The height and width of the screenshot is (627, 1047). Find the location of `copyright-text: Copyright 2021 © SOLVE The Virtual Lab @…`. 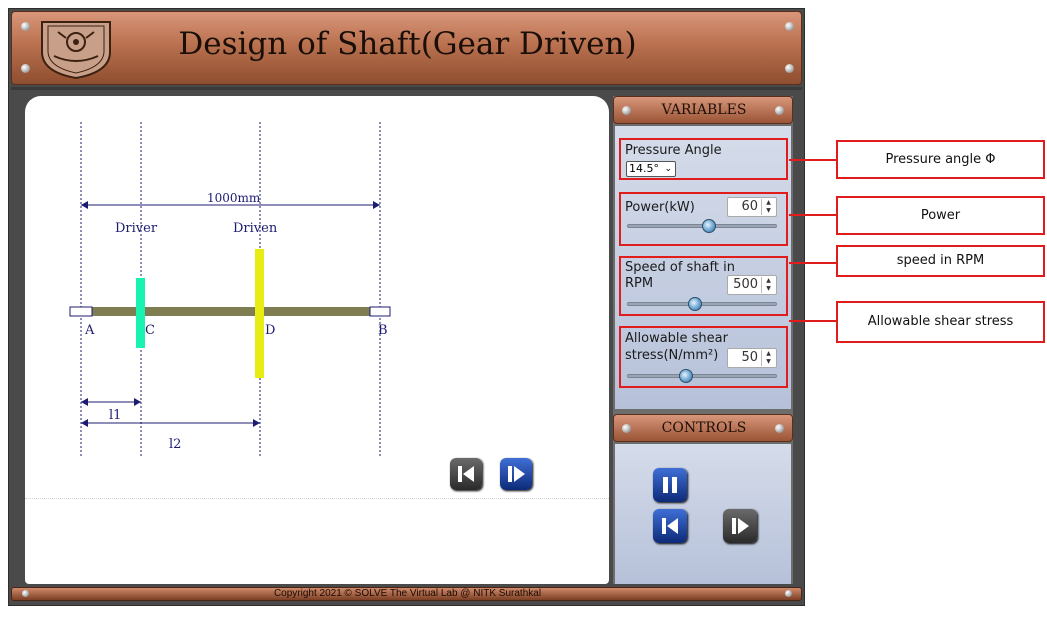

copyright-text: Copyright 2021 © SOLVE The Virtual Lab @… is located at coordinates (407, 593).